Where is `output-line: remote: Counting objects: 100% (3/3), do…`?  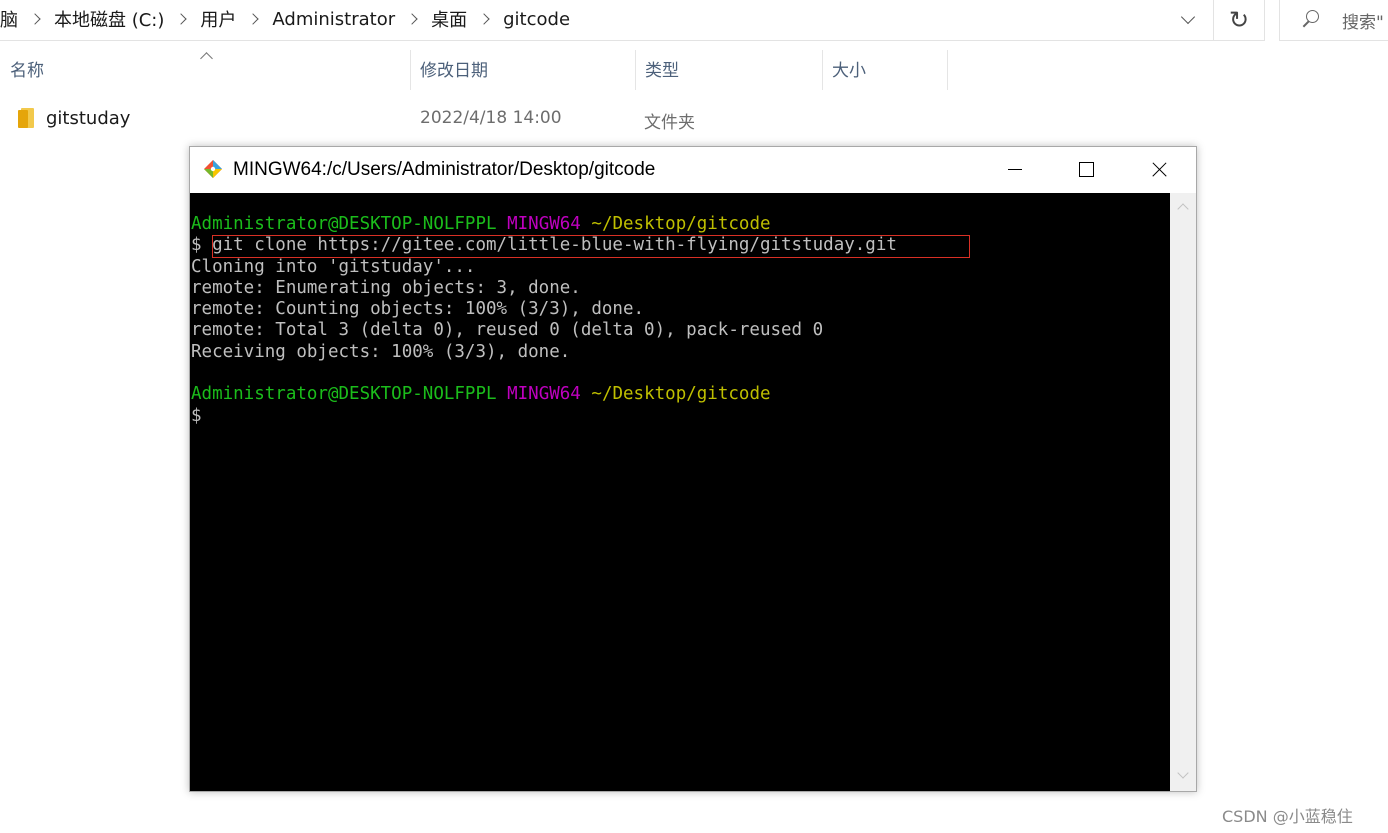 output-line: remote: Counting objects: 100% (3/3), do… is located at coordinates (418, 309).